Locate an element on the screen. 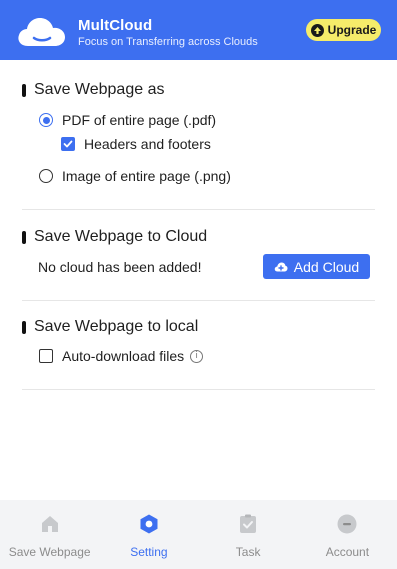 This screenshot has width=397, height=569. headers-footers-checkbox is located at coordinates (68, 144).